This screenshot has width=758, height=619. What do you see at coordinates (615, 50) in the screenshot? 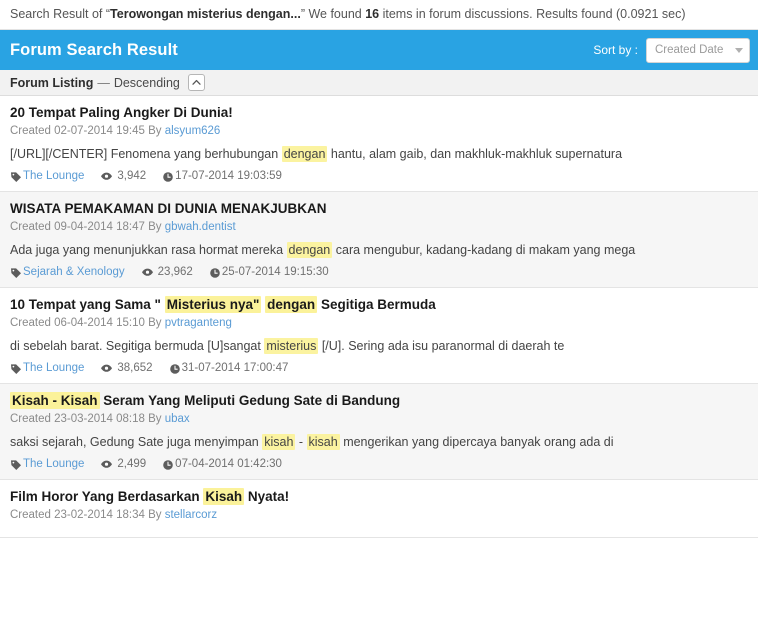
I see `sort-by-label: Sort by :` at bounding box center [615, 50].